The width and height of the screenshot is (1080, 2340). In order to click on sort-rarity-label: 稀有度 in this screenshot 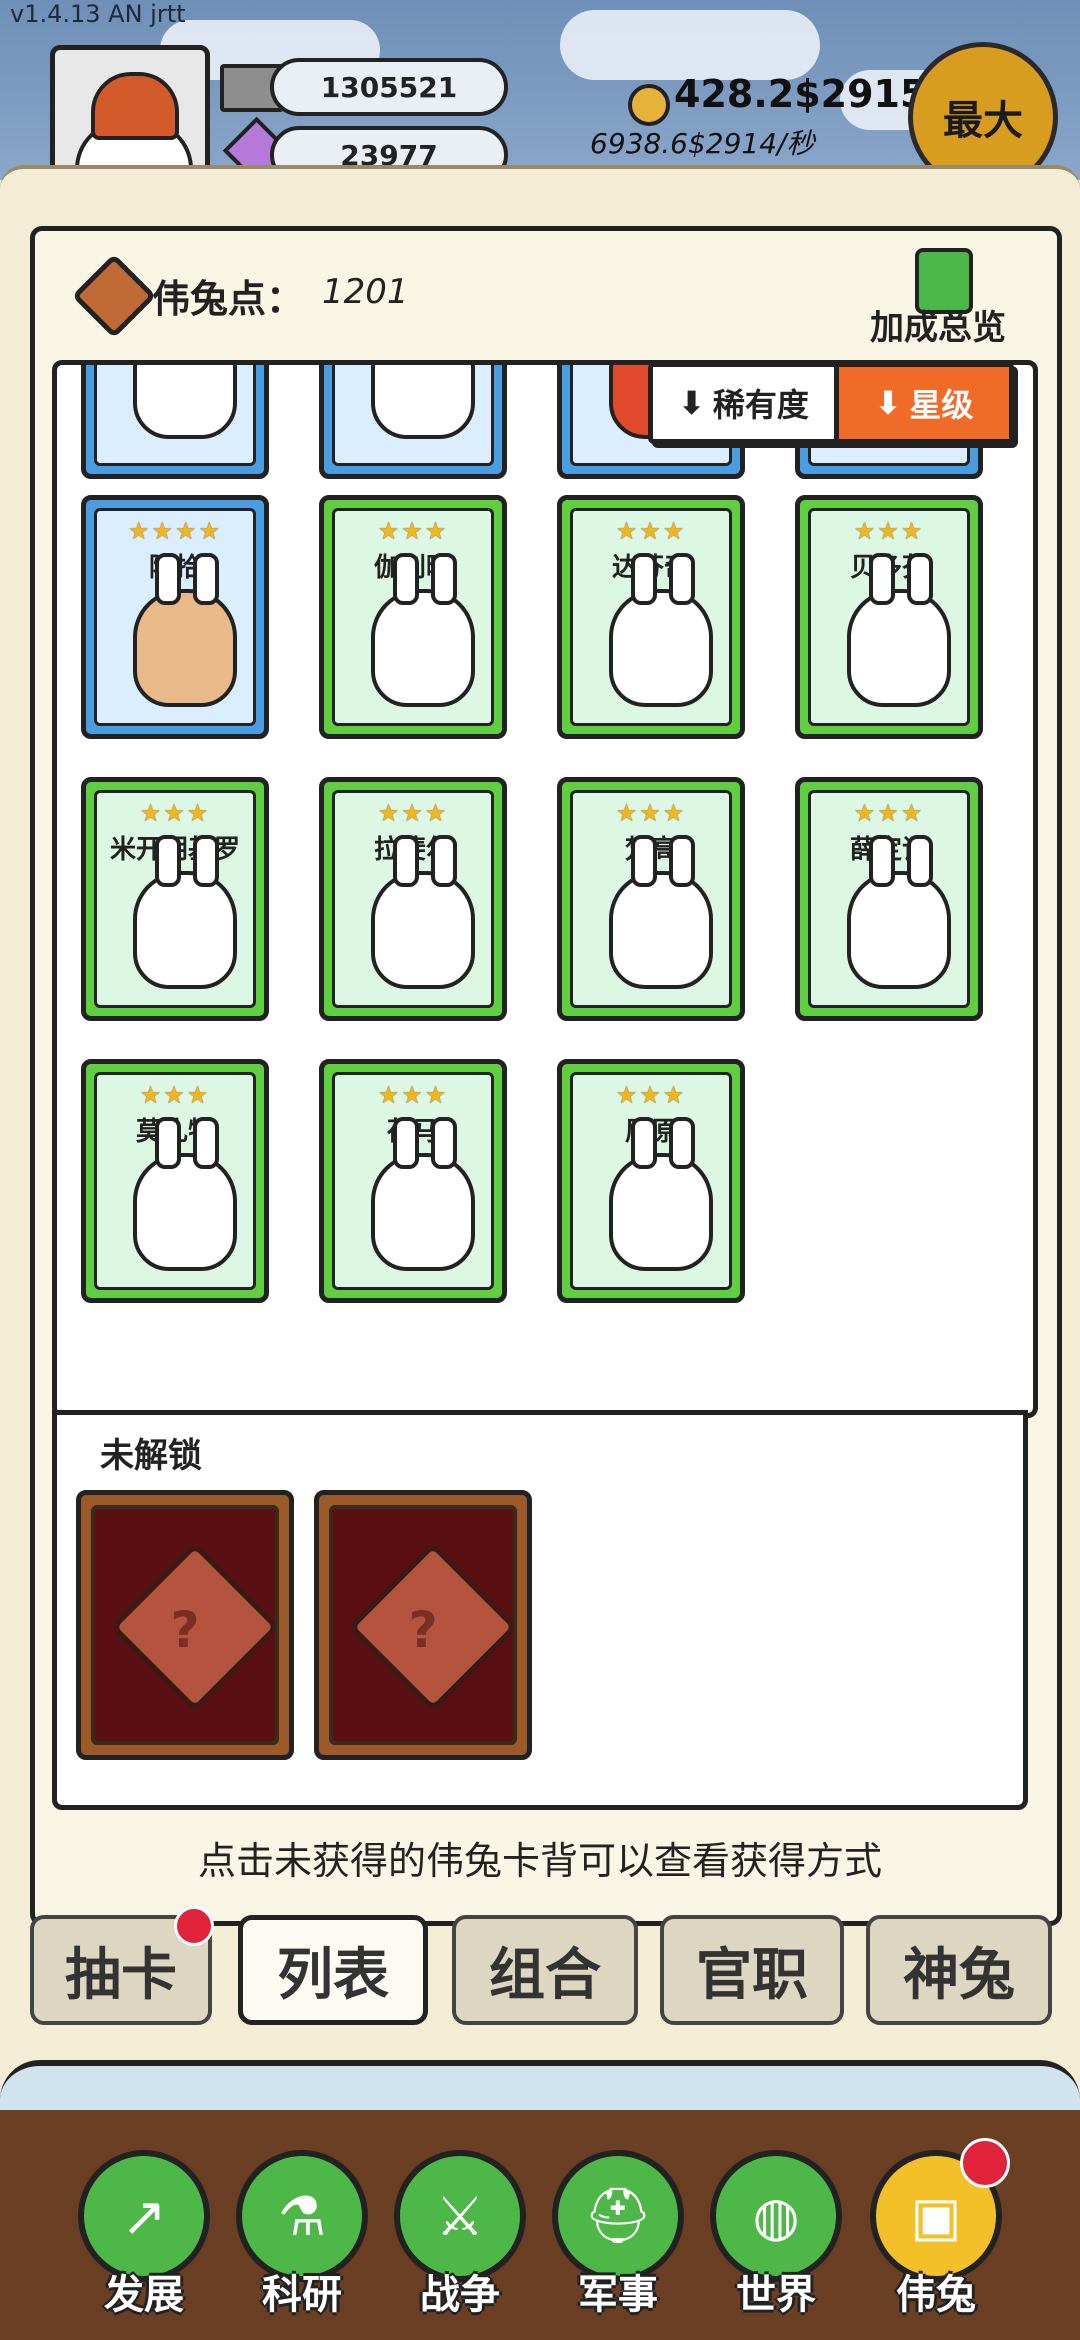, I will do `click(760, 405)`.